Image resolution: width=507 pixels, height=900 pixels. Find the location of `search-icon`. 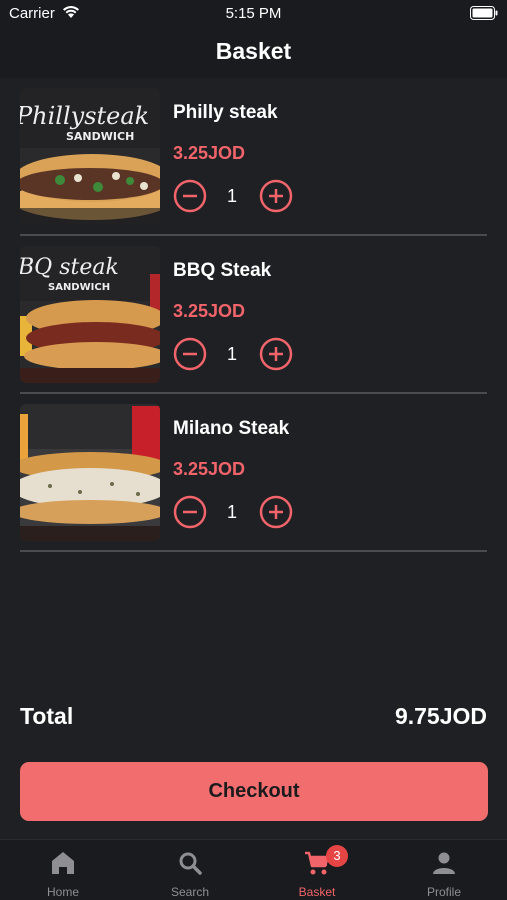

search-icon is located at coordinates (190, 863).